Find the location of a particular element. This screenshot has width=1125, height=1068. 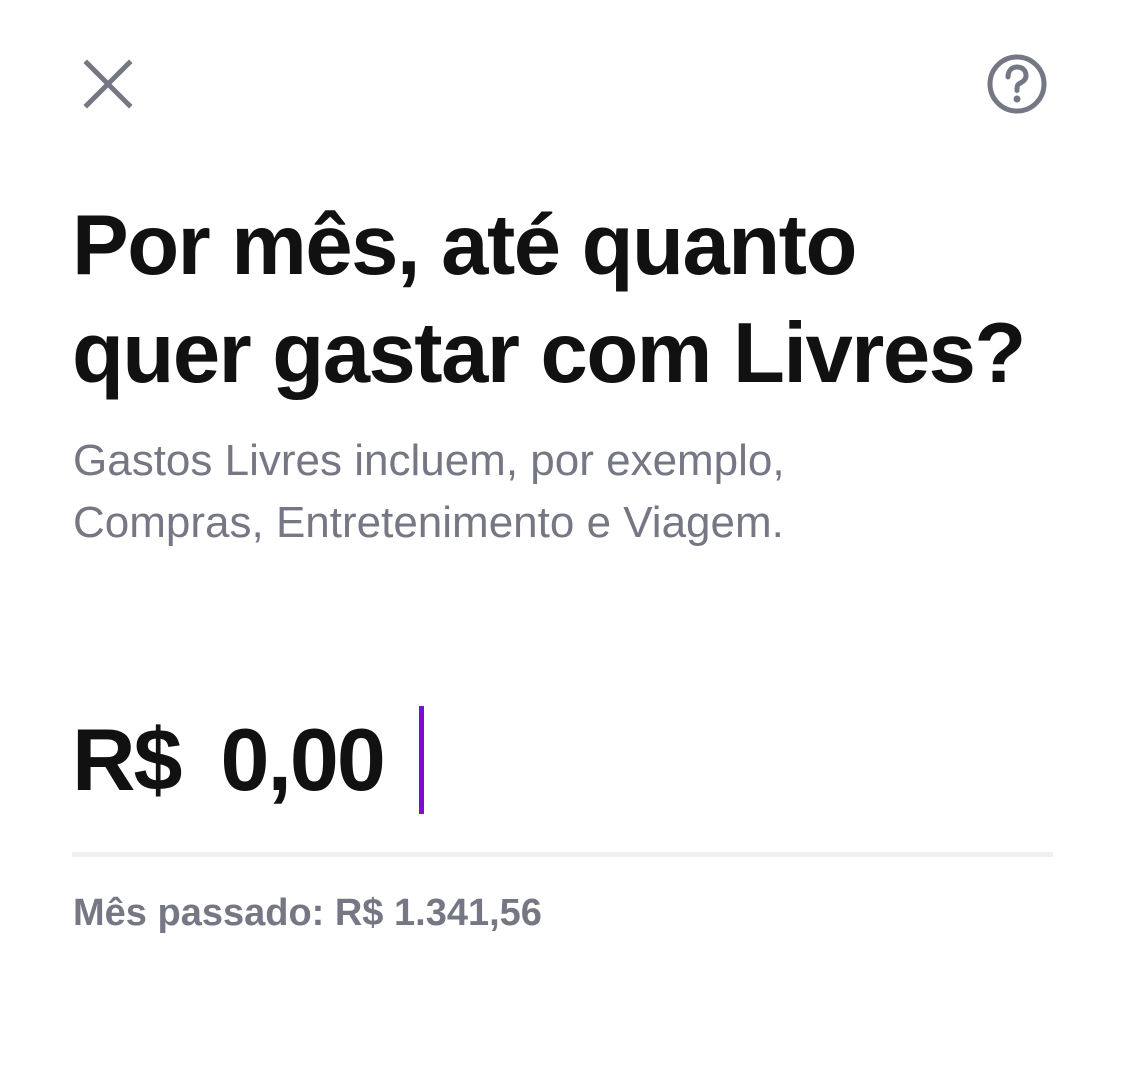

text-caret is located at coordinates (421, 760).